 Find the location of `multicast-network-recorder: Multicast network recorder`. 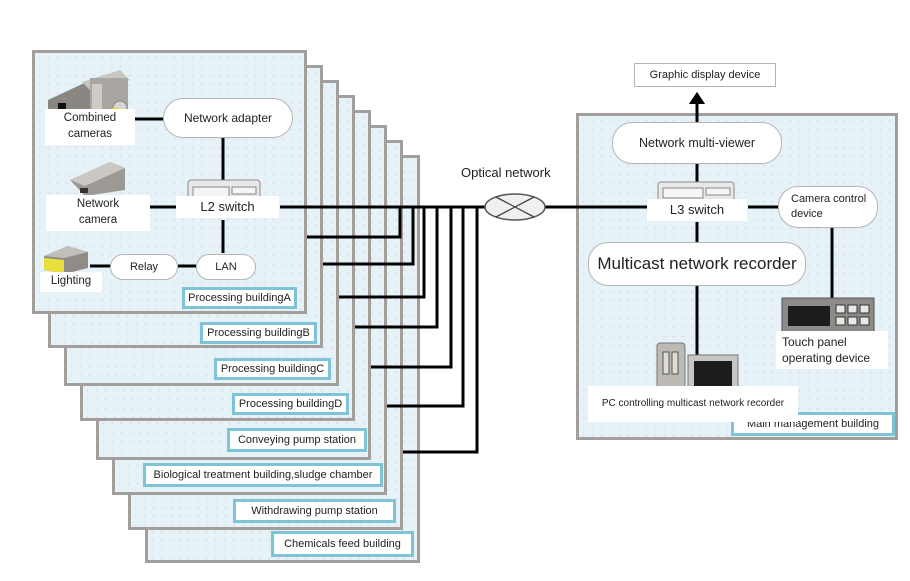

multicast-network-recorder: Multicast network recorder is located at coordinates (697, 264).